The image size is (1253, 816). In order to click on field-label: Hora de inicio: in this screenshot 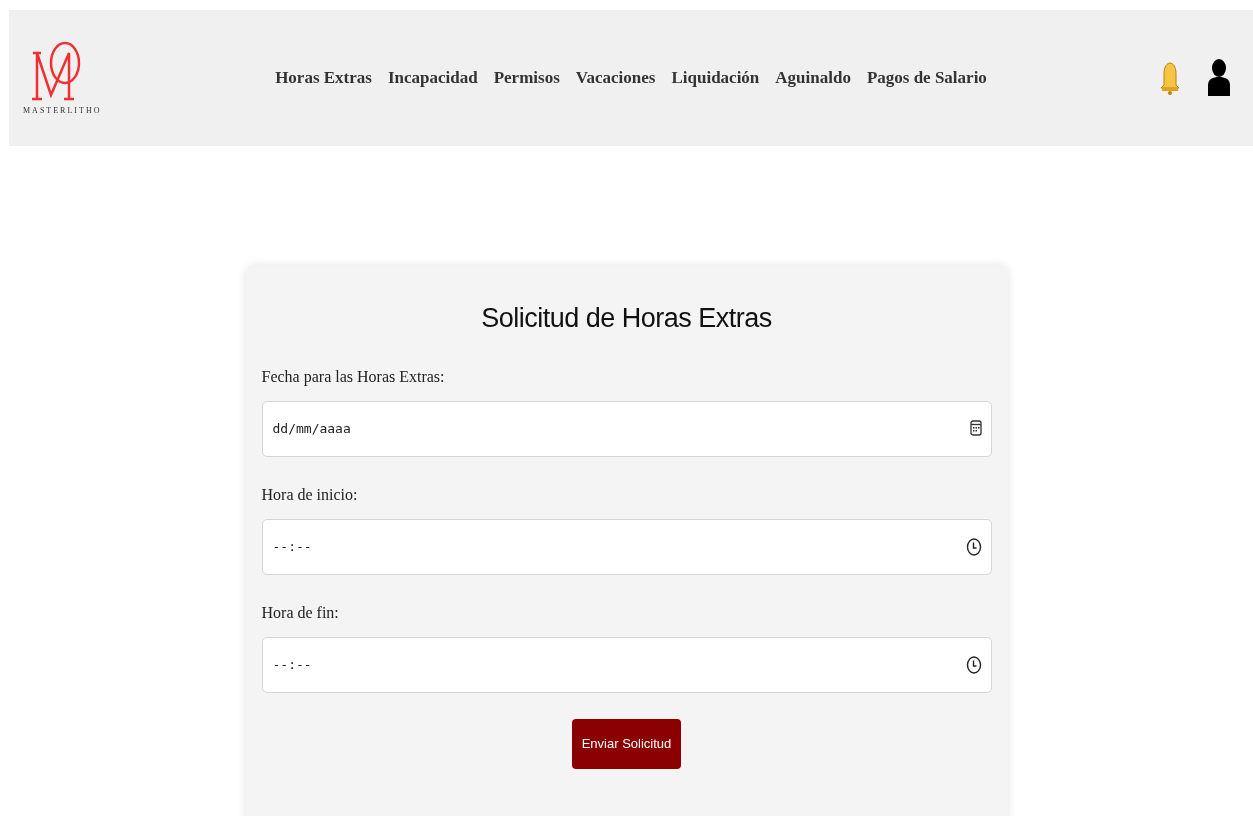, I will do `click(310, 494)`.